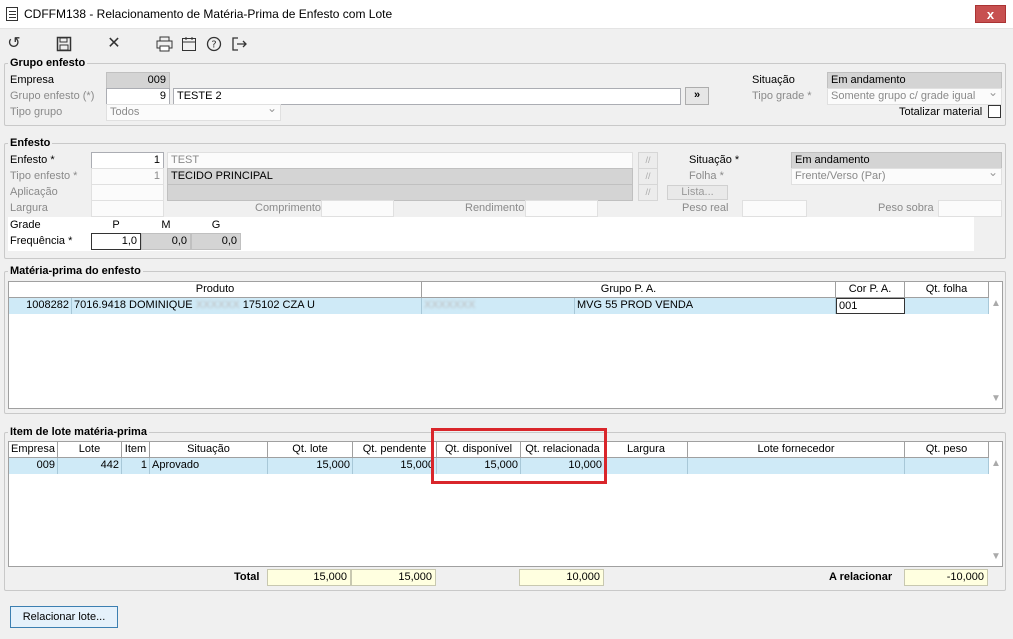 The height and width of the screenshot is (639, 1013). Describe the element at coordinates (33, 466) in the screenshot. I see `cell-empresa: 009` at that location.